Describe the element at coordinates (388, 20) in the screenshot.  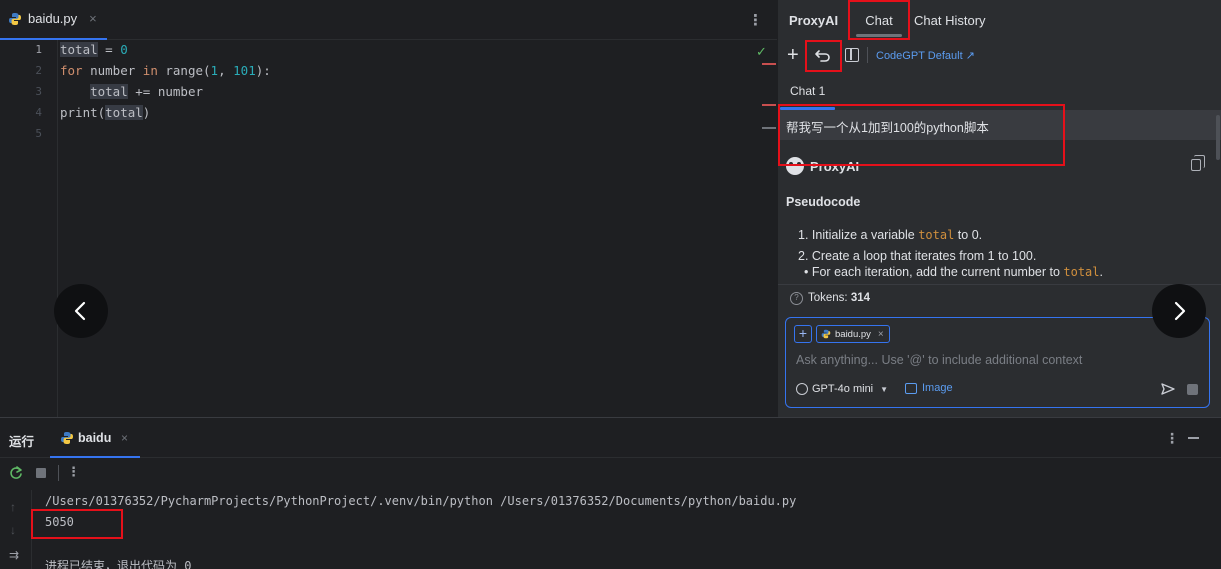
I see `editor-tab-bar: baidu.py × ⋮` at that location.